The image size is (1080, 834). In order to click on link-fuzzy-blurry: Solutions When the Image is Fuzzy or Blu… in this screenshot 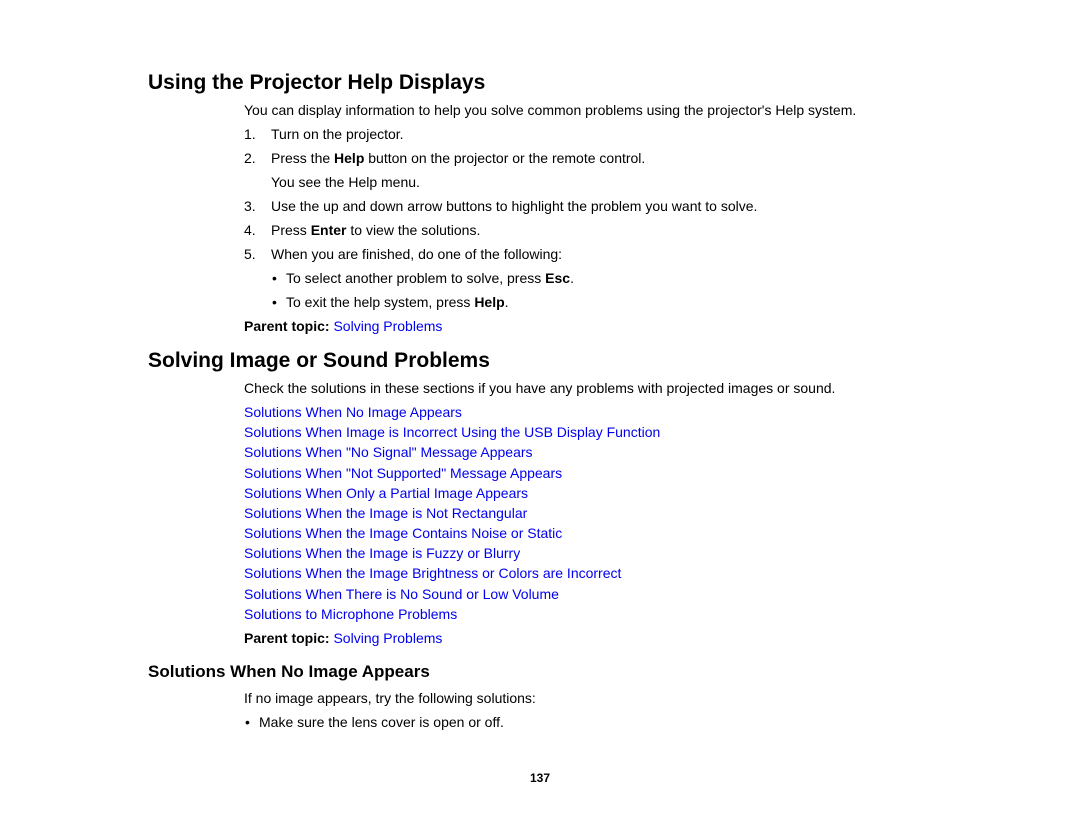, I will do `click(382, 553)`.